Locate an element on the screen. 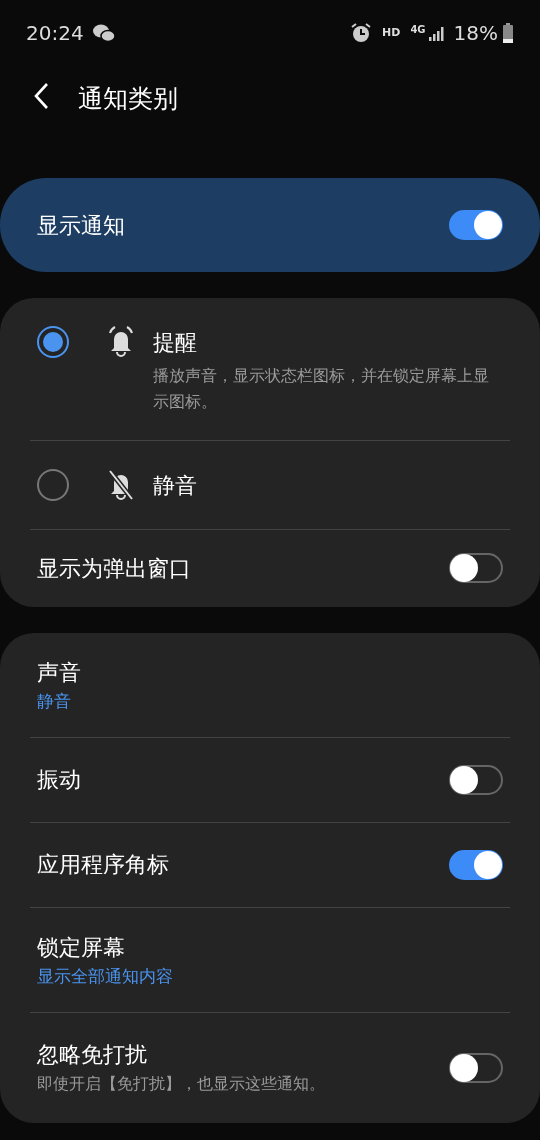  setting-label: 显示为弹出窗口 is located at coordinates (114, 568).